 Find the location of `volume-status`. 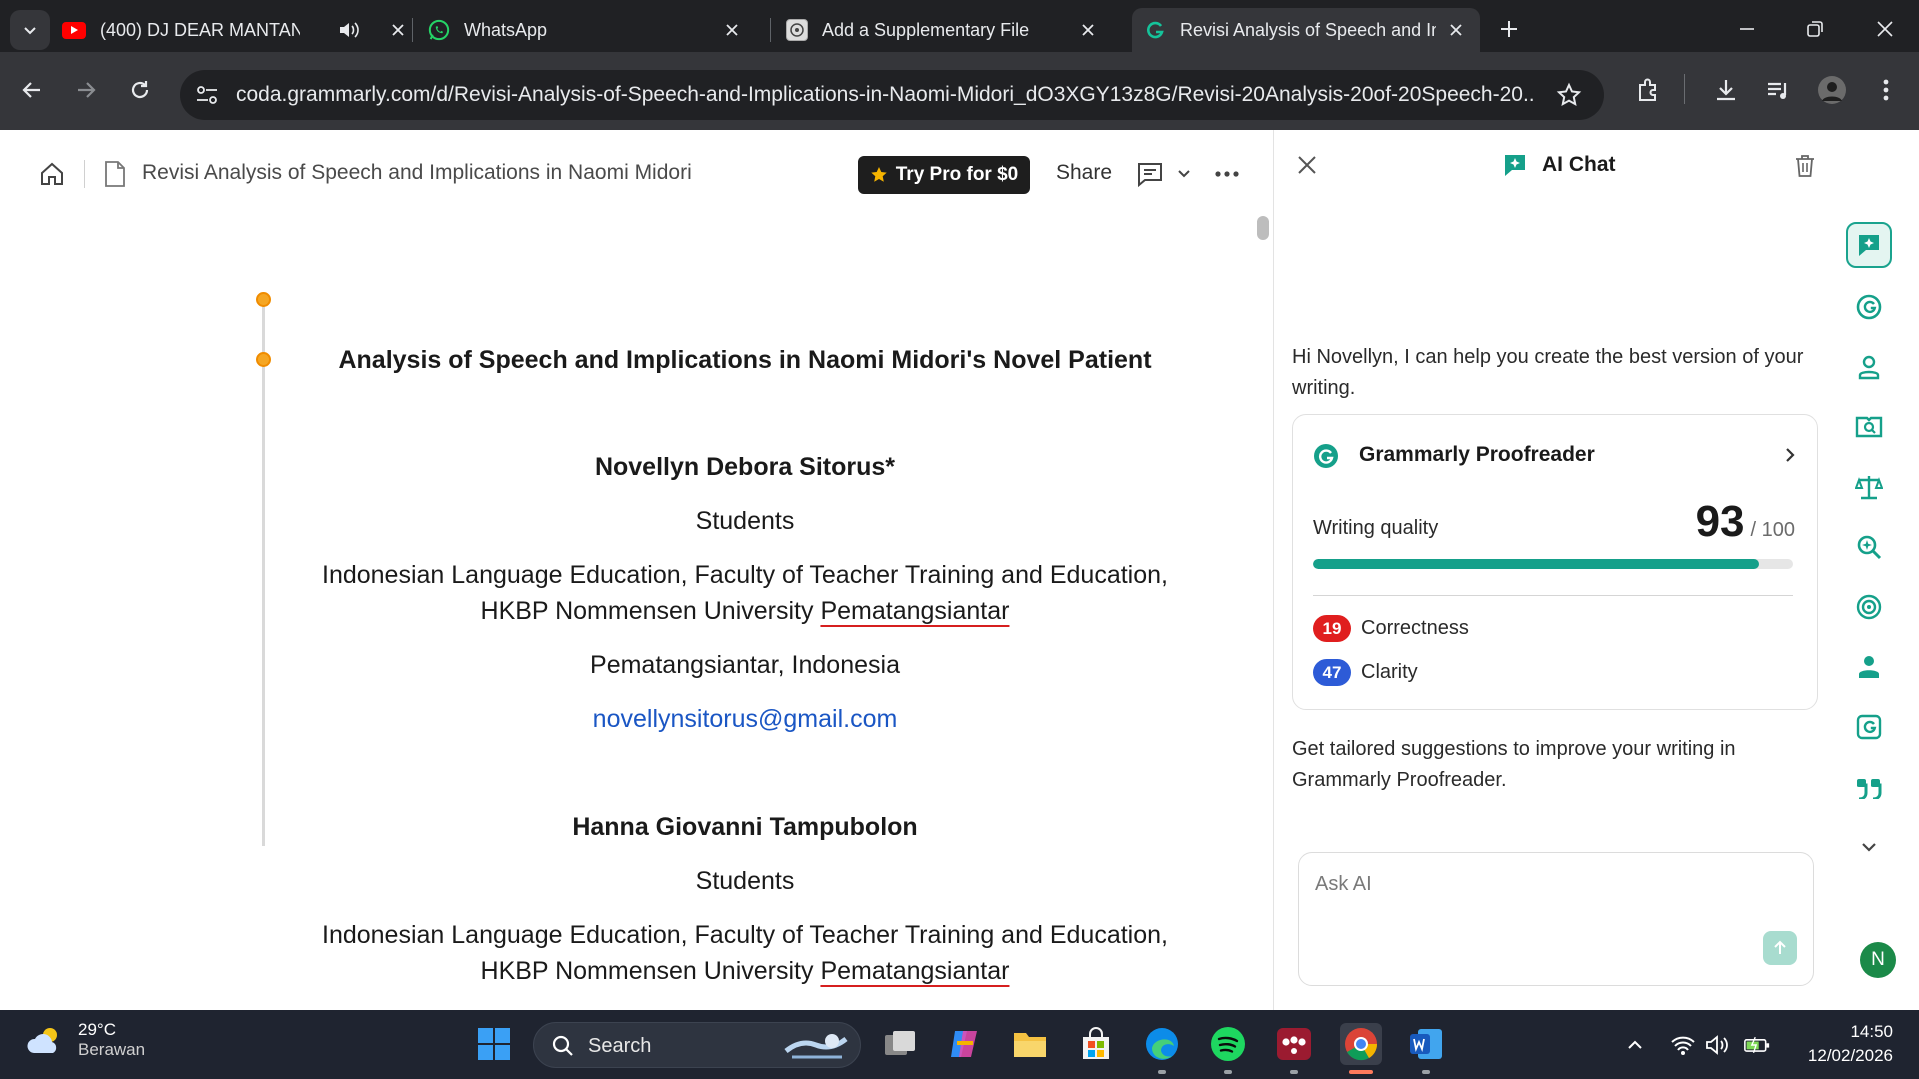

volume-status is located at coordinates (1718, 1045).